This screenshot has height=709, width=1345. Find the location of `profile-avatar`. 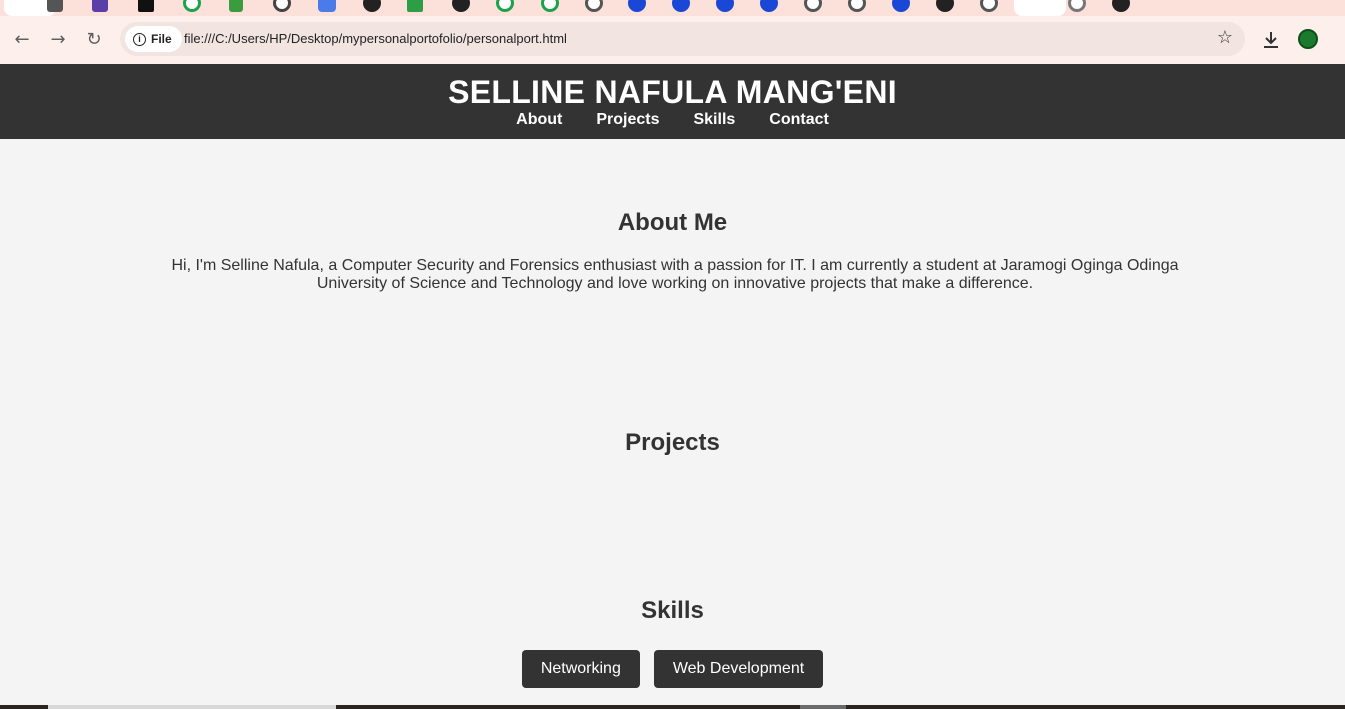

profile-avatar is located at coordinates (1308, 39).